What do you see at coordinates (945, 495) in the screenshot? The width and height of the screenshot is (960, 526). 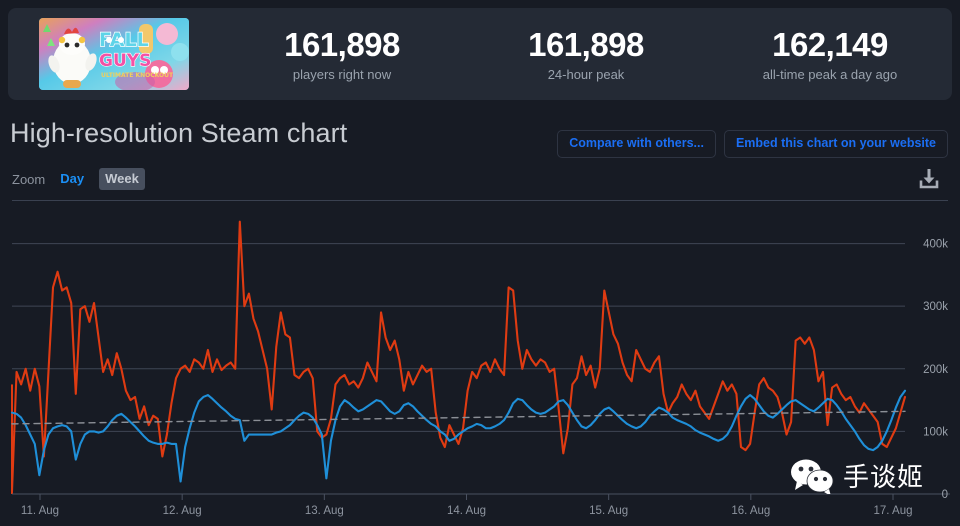 I see `svg-text: 0` at bounding box center [945, 495].